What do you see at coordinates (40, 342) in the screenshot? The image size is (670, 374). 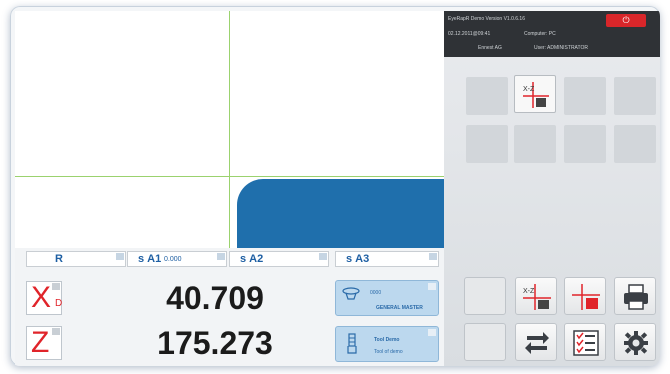 I see `axis-z-label: Z` at bounding box center [40, 342].